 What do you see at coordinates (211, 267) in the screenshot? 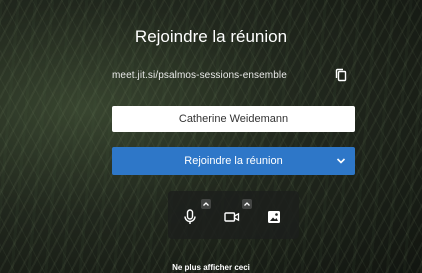
I see `dont-show-again-checkbox-label: Ne plus afficher ceci` at bounding box center [211, 267].